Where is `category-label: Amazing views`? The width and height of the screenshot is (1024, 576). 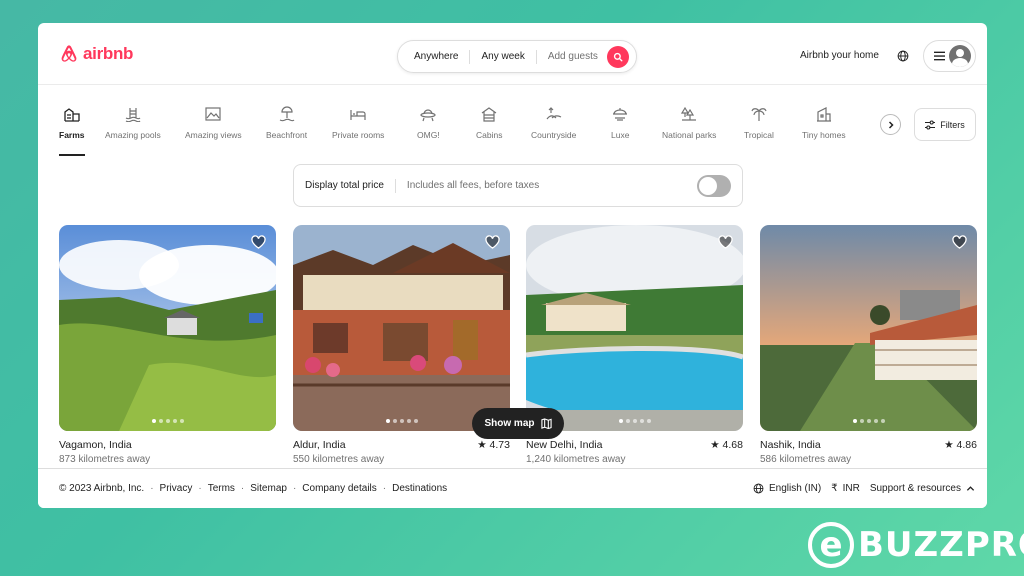 category-label: Amazing views is located at coordinates (213, 135).